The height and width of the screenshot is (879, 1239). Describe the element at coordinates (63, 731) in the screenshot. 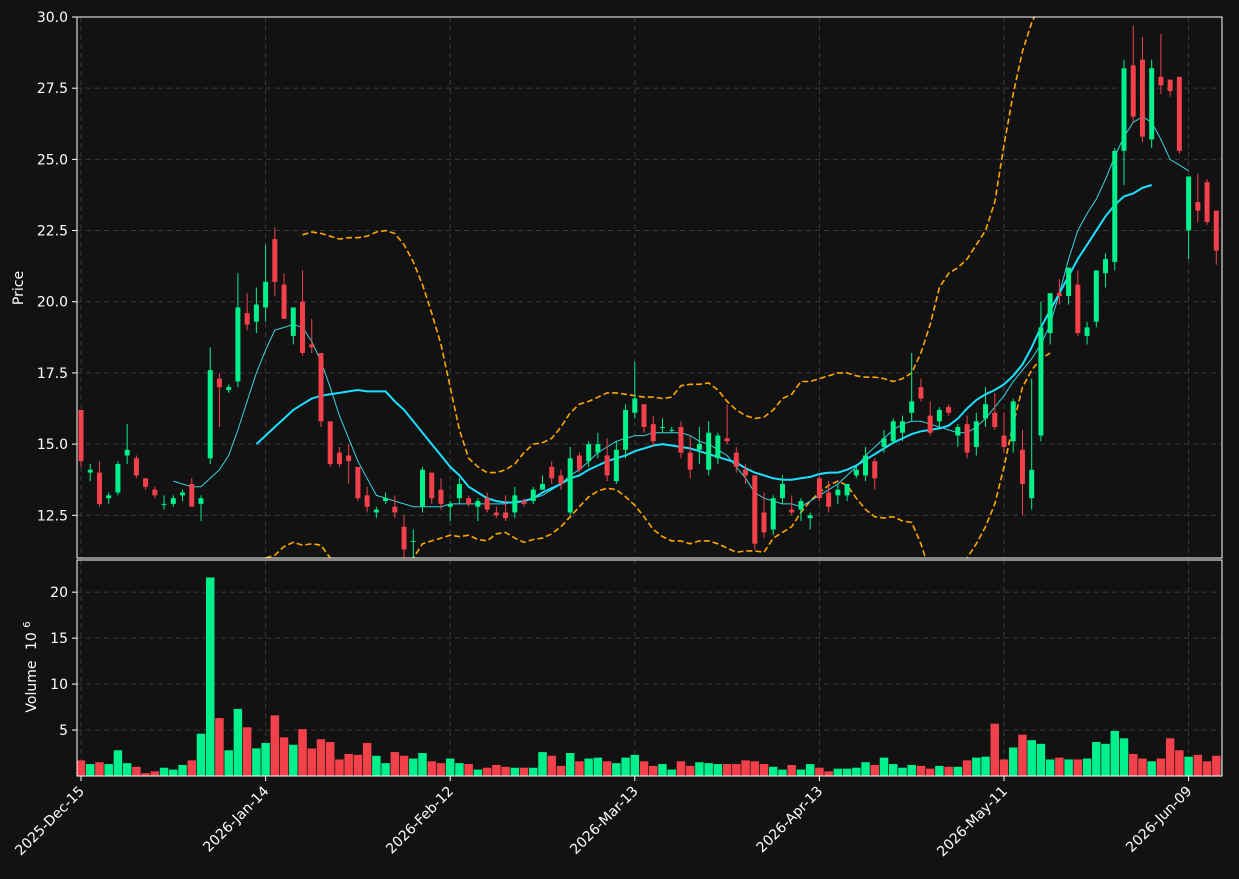

I see `volume-tick-label: 5` at that location.